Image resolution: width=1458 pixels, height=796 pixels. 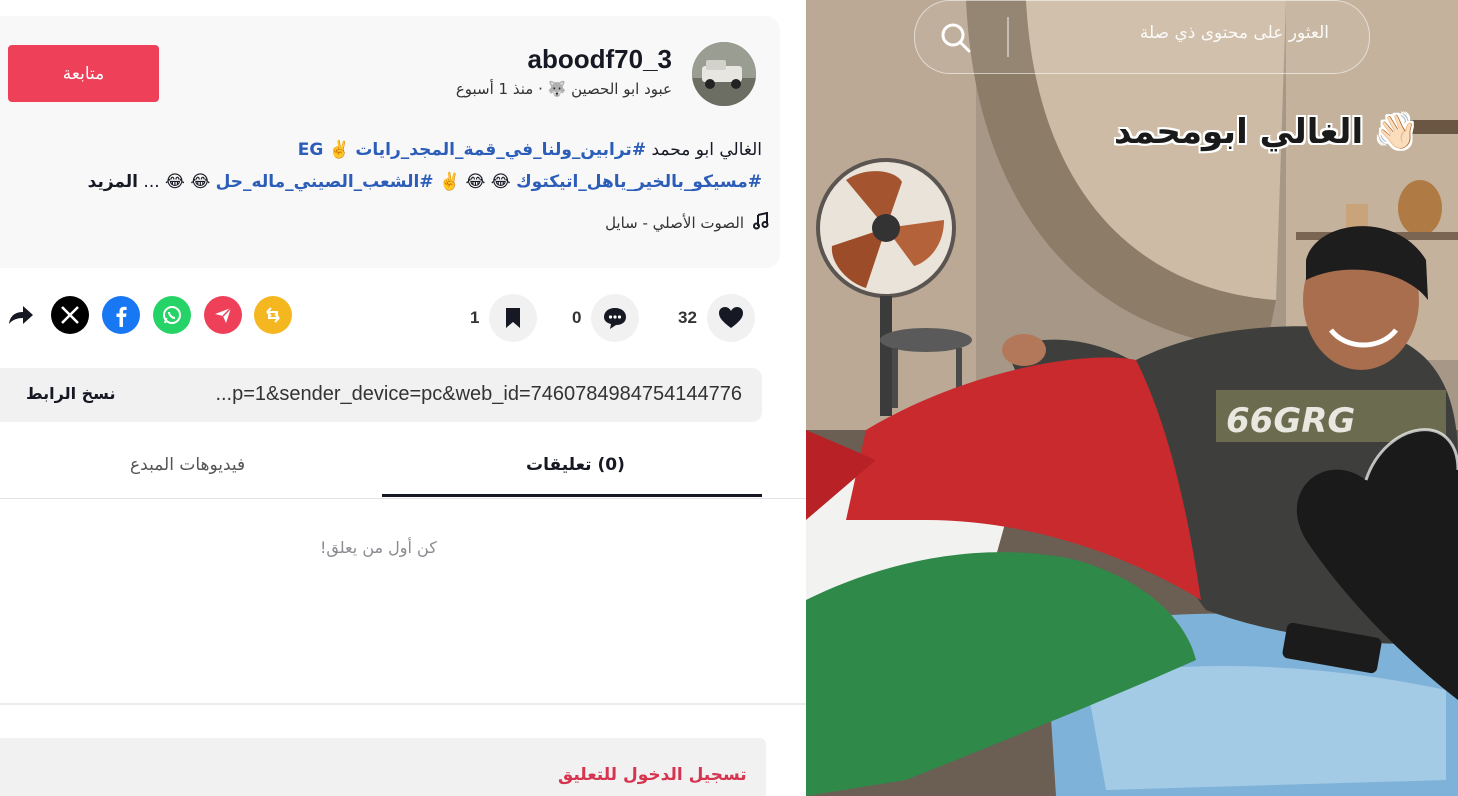 What do you see at coordinates (557, 89) in the screenshot?
I see `wolf-emoji-icon: 🐺` at bounding box center [557, 89].